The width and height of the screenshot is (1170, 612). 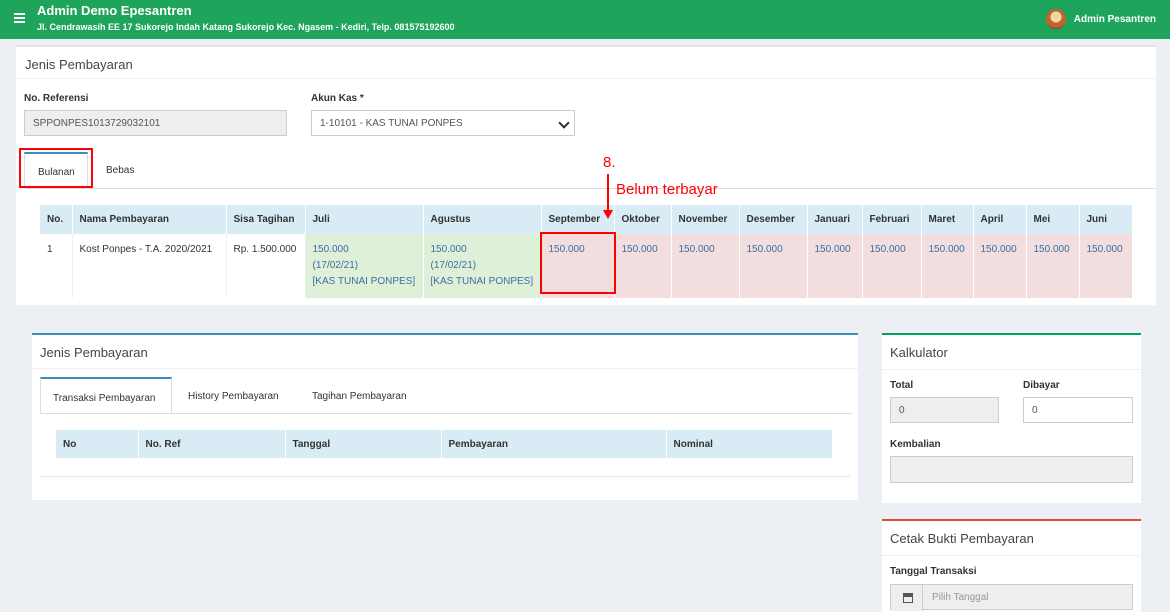 I want to click on calendar-icon, so click(x=908, y=598).